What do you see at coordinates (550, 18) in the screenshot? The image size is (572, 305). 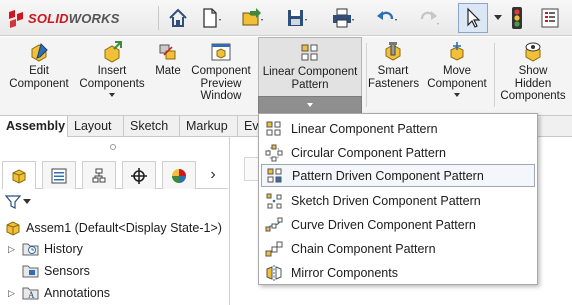 I see `file-properties-button` at bounding box center [550, 18].